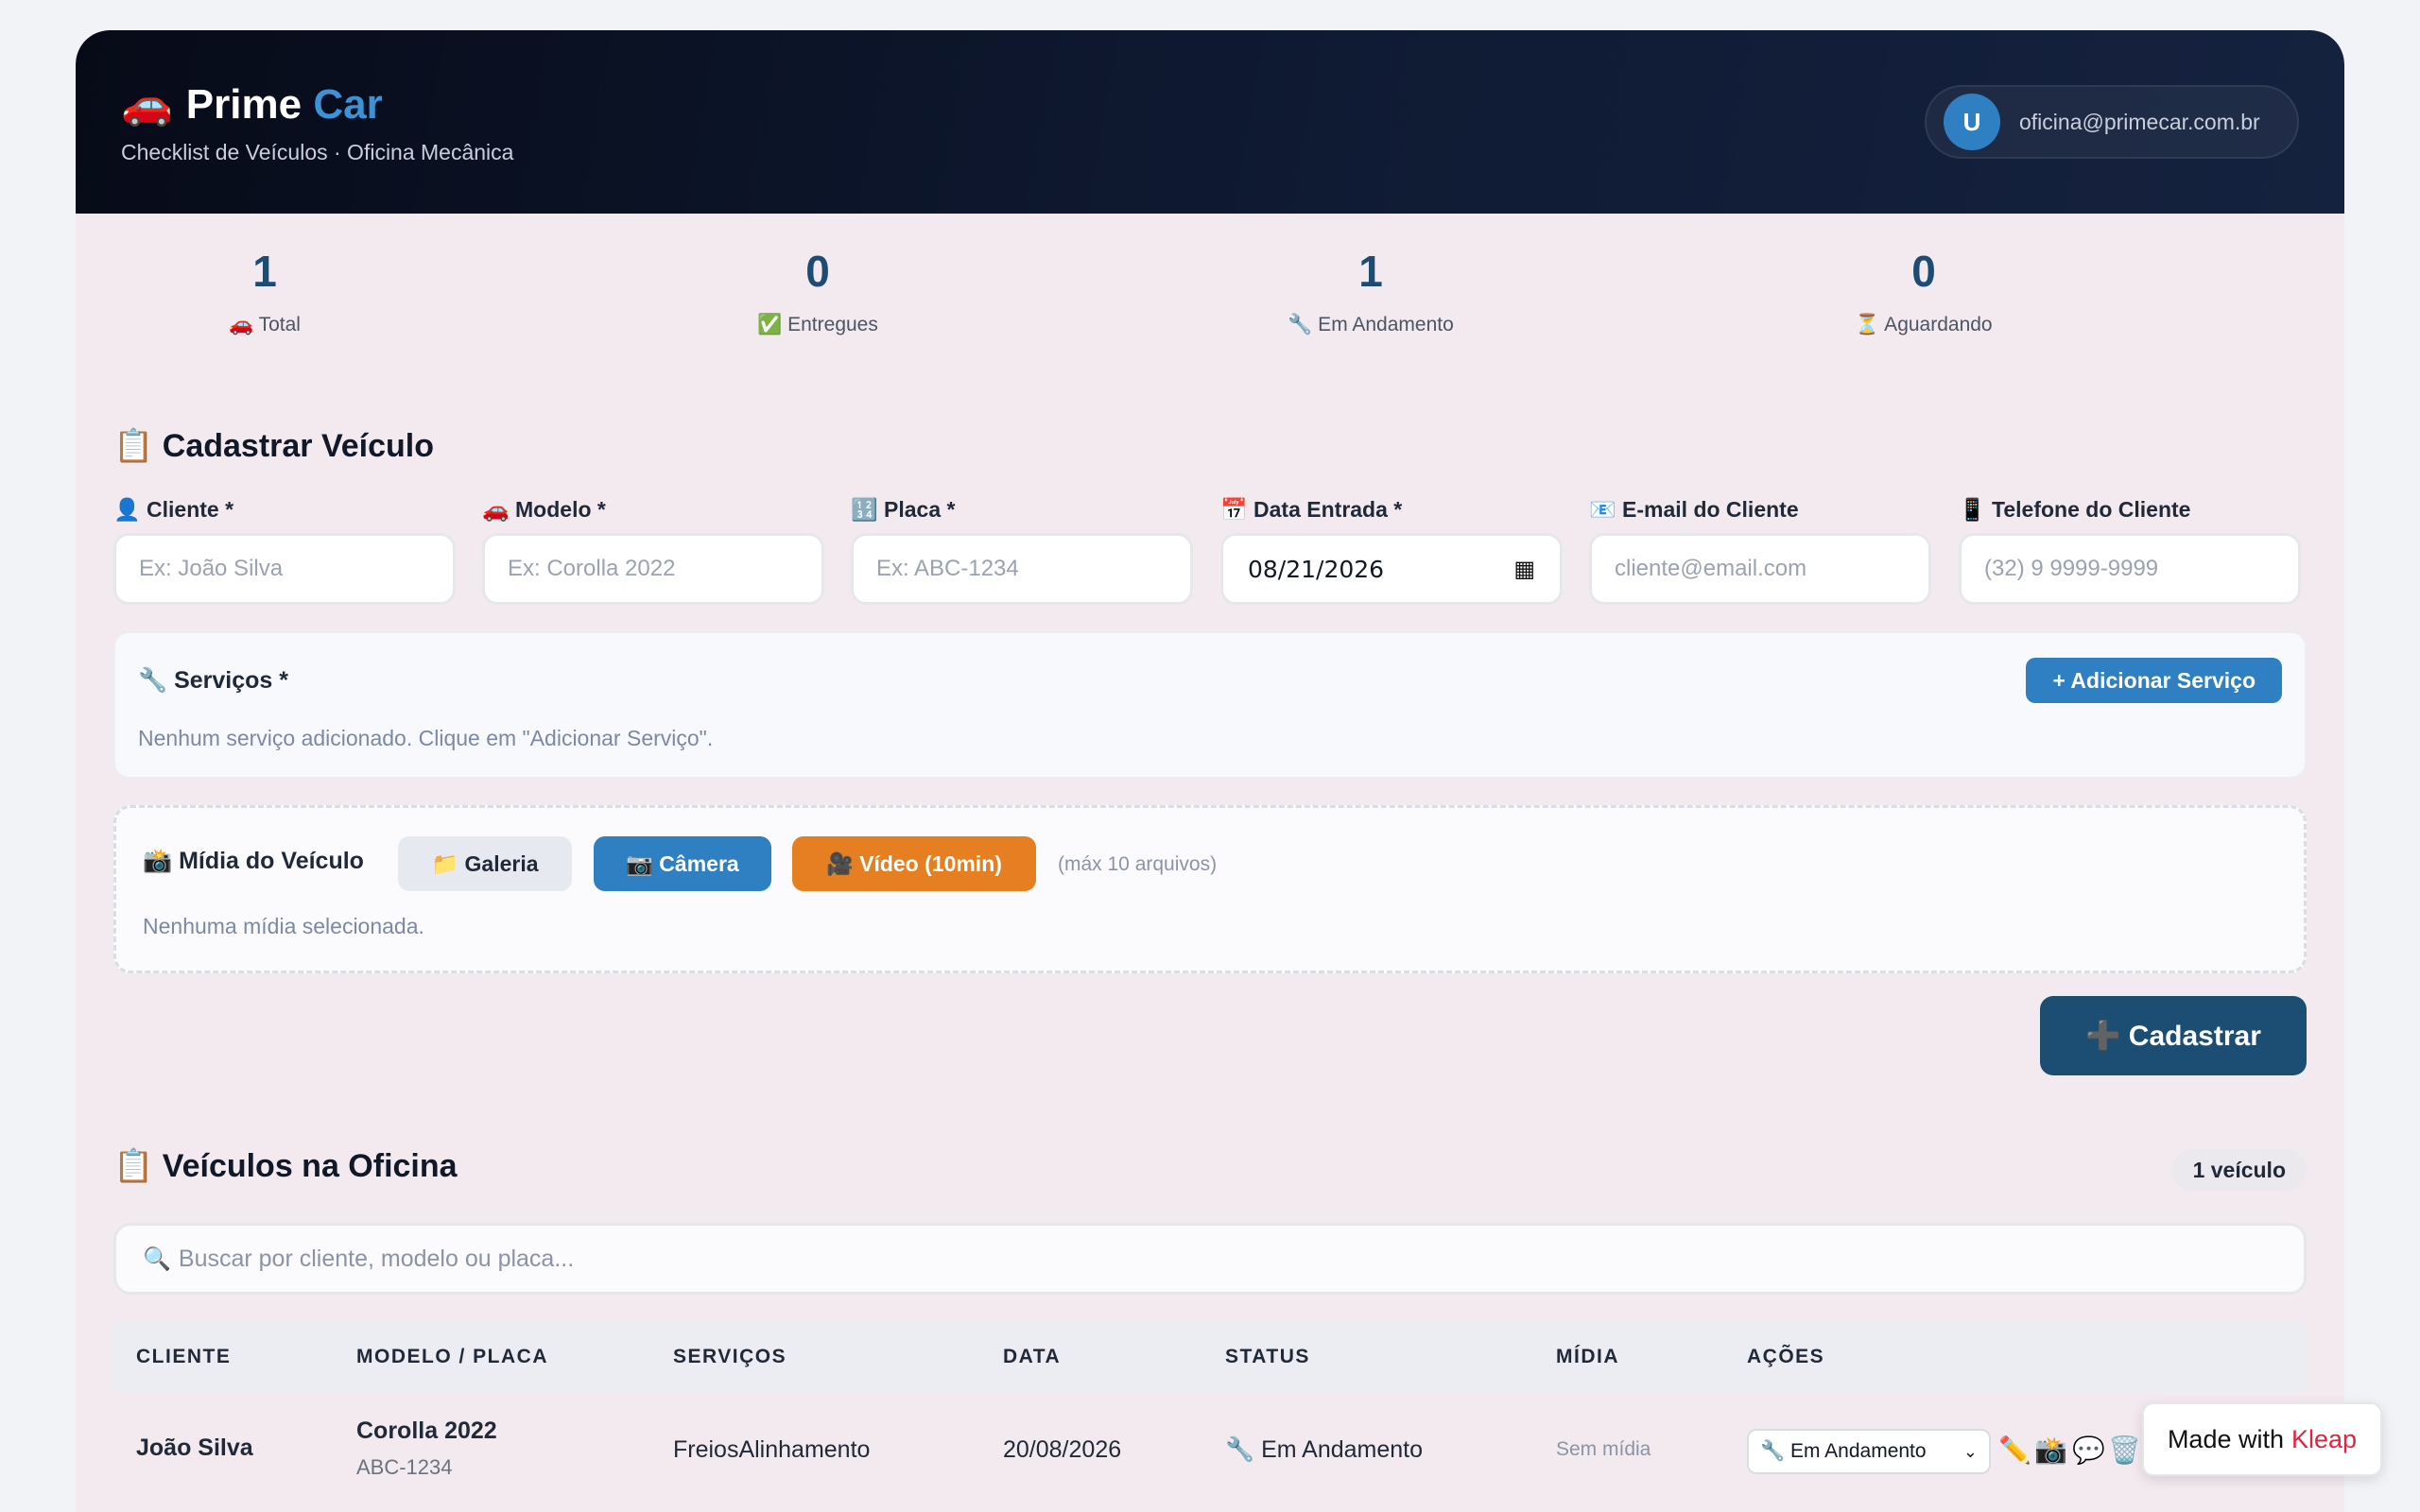  I want to click on entry-date-value: 08/21/2026, so click(1317, 569).